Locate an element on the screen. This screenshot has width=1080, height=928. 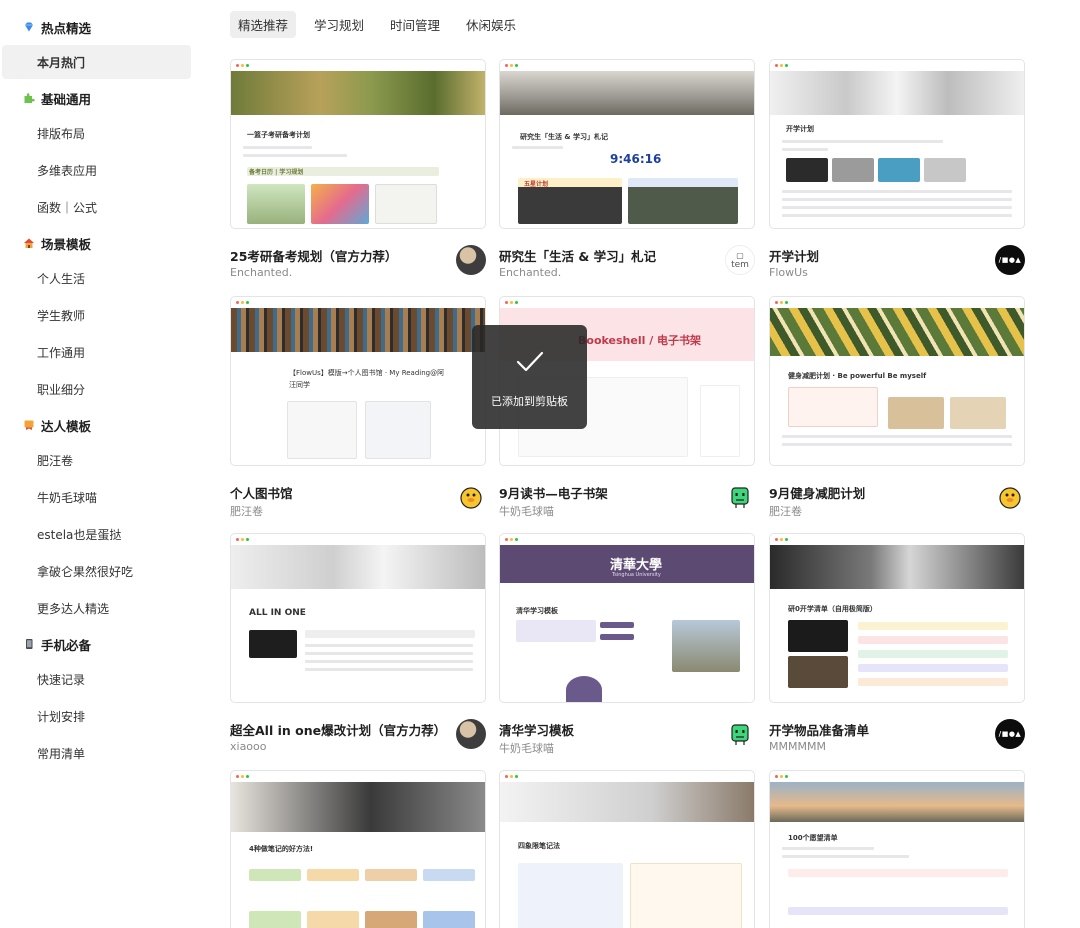
template-card: 研0开学清单（自用极简版） 开学物品准备清单 MMMMMM /■●▲ is located at coordinates (897, 643).